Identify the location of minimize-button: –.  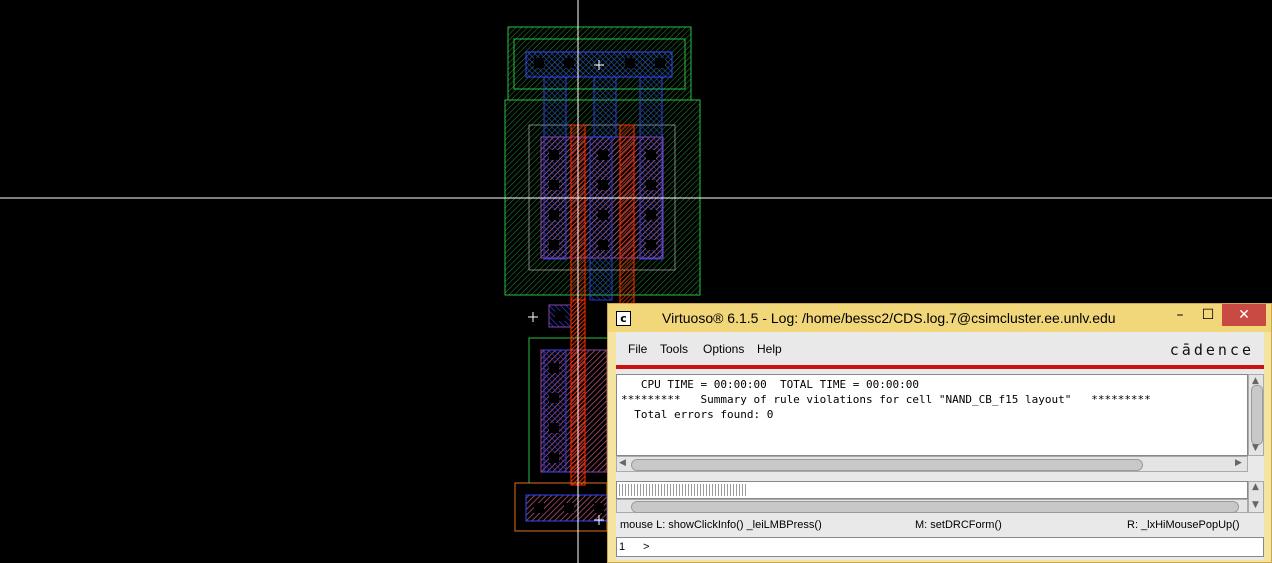
(1180, 315).